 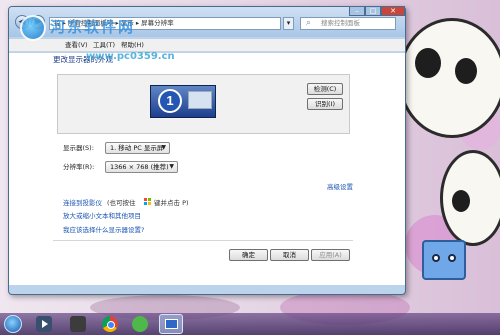 What do you see at coordinates (33, 28) in the screenshot?
I see `watermark-logo` at bounding box center [33, 28].